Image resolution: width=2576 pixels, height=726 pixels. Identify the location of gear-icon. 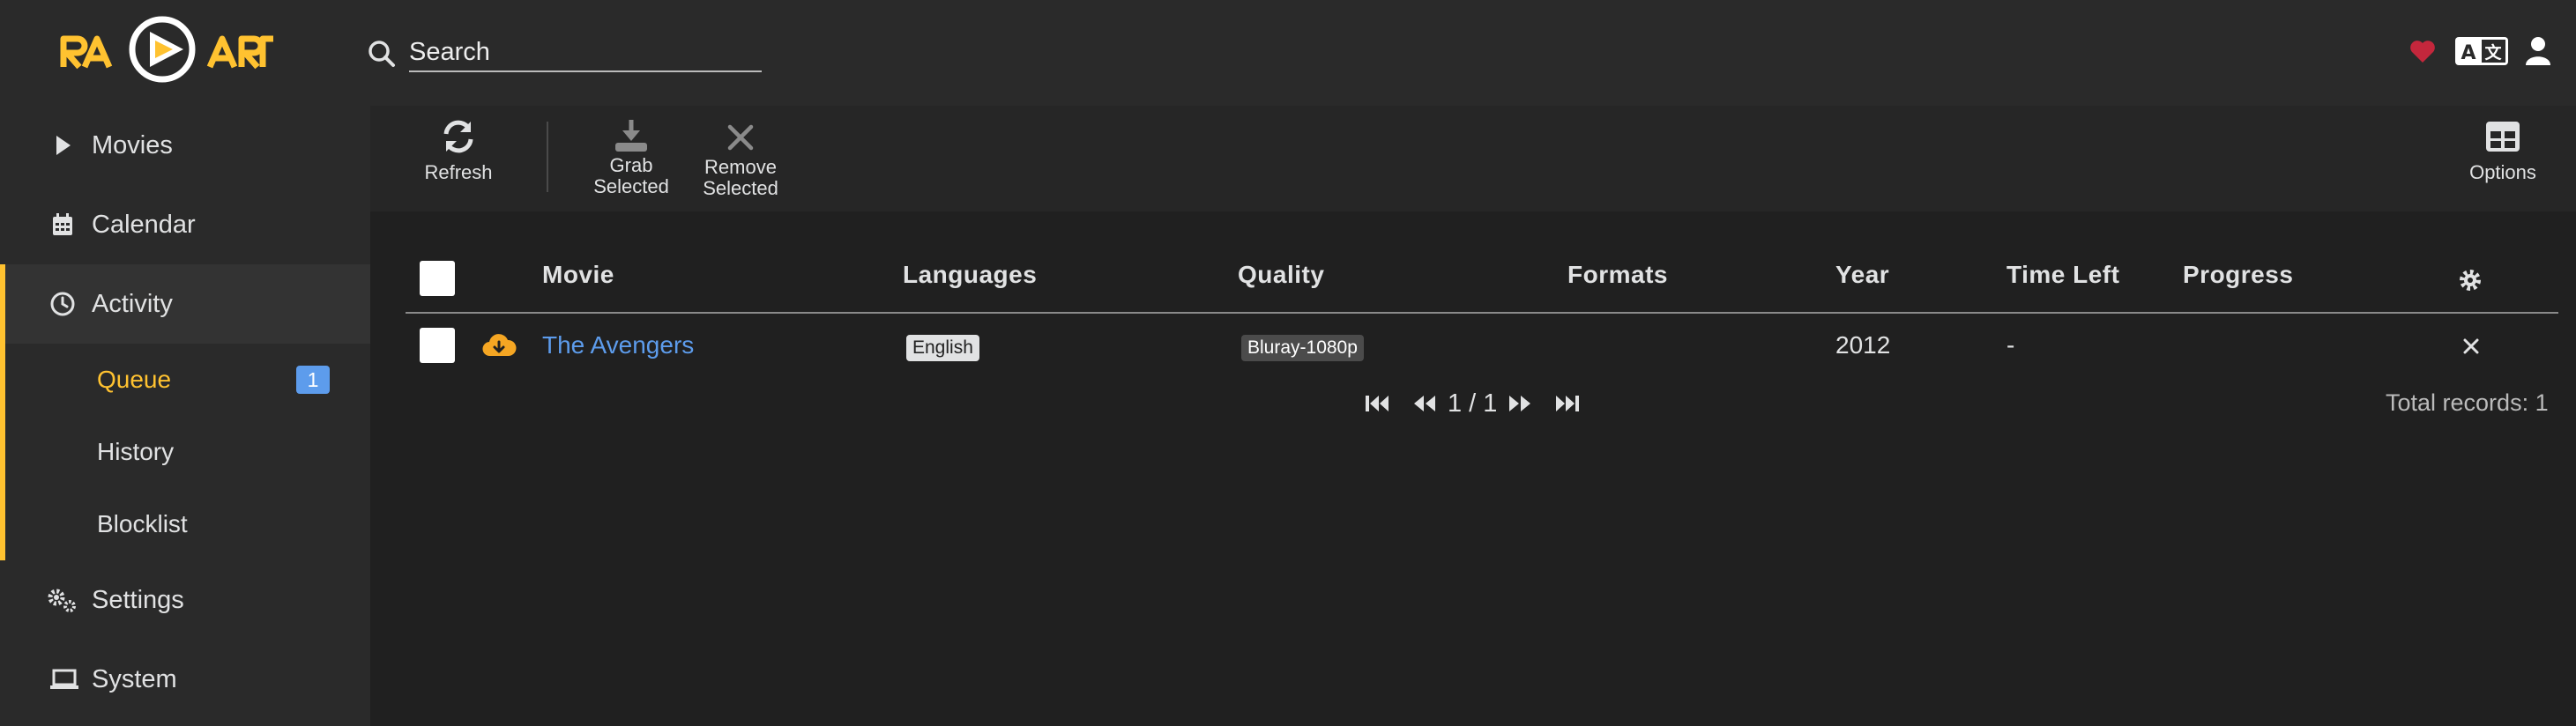
(2471, 280).